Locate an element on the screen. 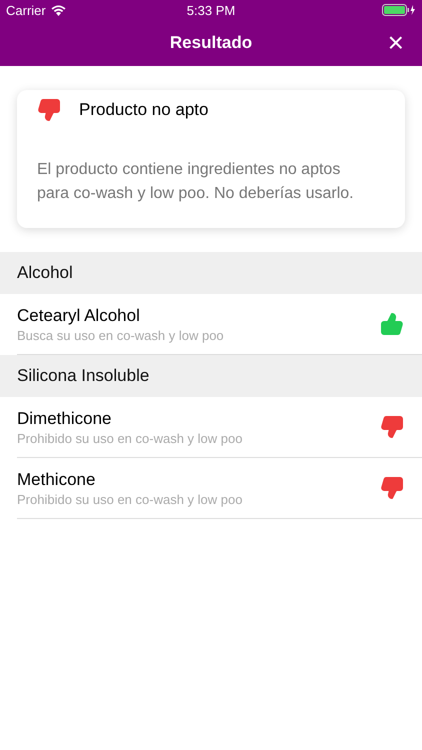 This screenshot has width=422, height=750. carrier-text: Carrier is located at coordinates (26, 10).